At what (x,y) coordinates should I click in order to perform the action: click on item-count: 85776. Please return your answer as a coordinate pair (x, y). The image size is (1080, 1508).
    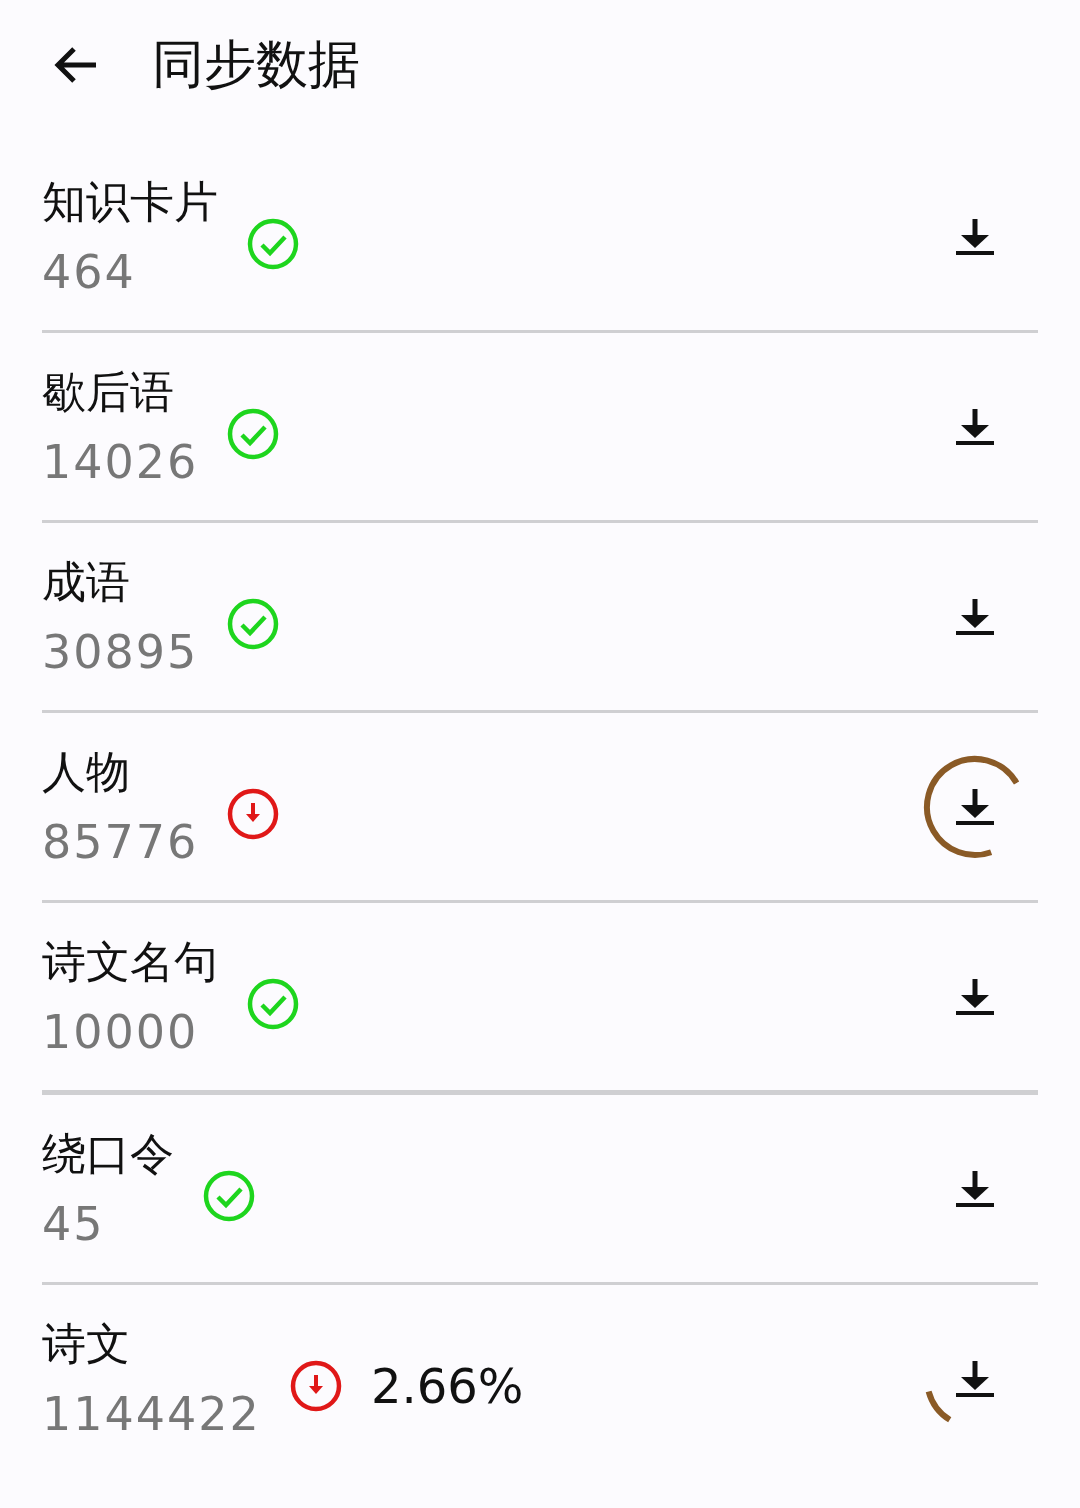
    Looking at the image, I should click on (120, 842).